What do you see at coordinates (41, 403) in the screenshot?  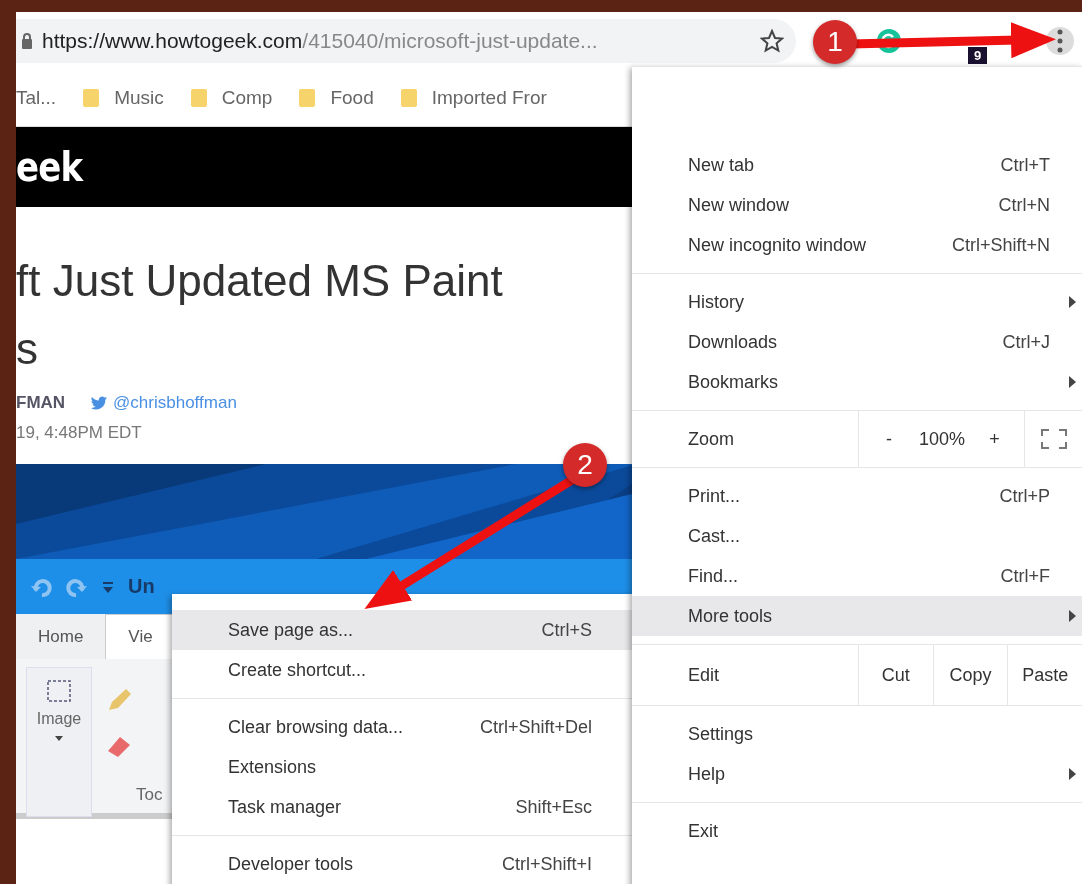 I see `author-name: FMAN` at bounding box center [41, 403].